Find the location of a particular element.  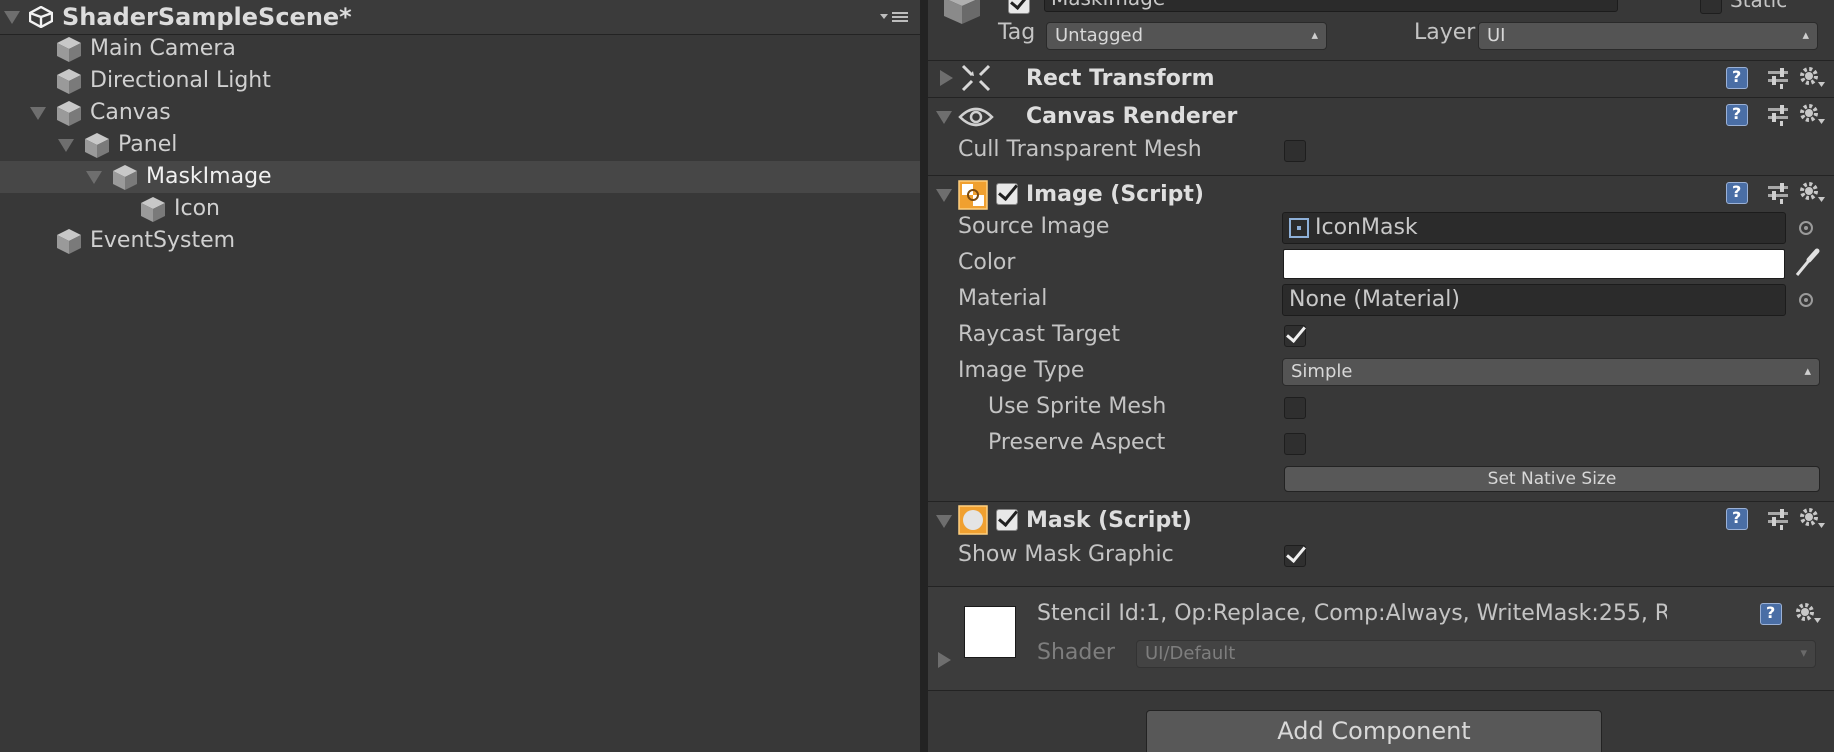

hierarchy-item-label: Panel is located at coordinates (148, 144).